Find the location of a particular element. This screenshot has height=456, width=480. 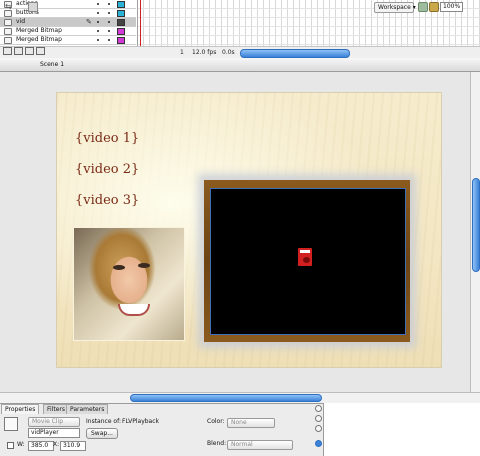

layer-name: vid is located at coordinates (21, 21).